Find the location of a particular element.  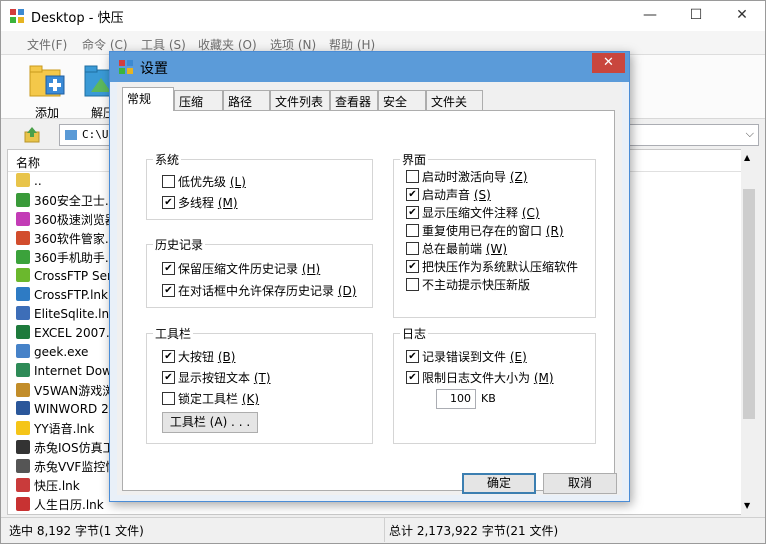

option-label: 重复使用已存在的窗口 is located at coordinates (482, 231).